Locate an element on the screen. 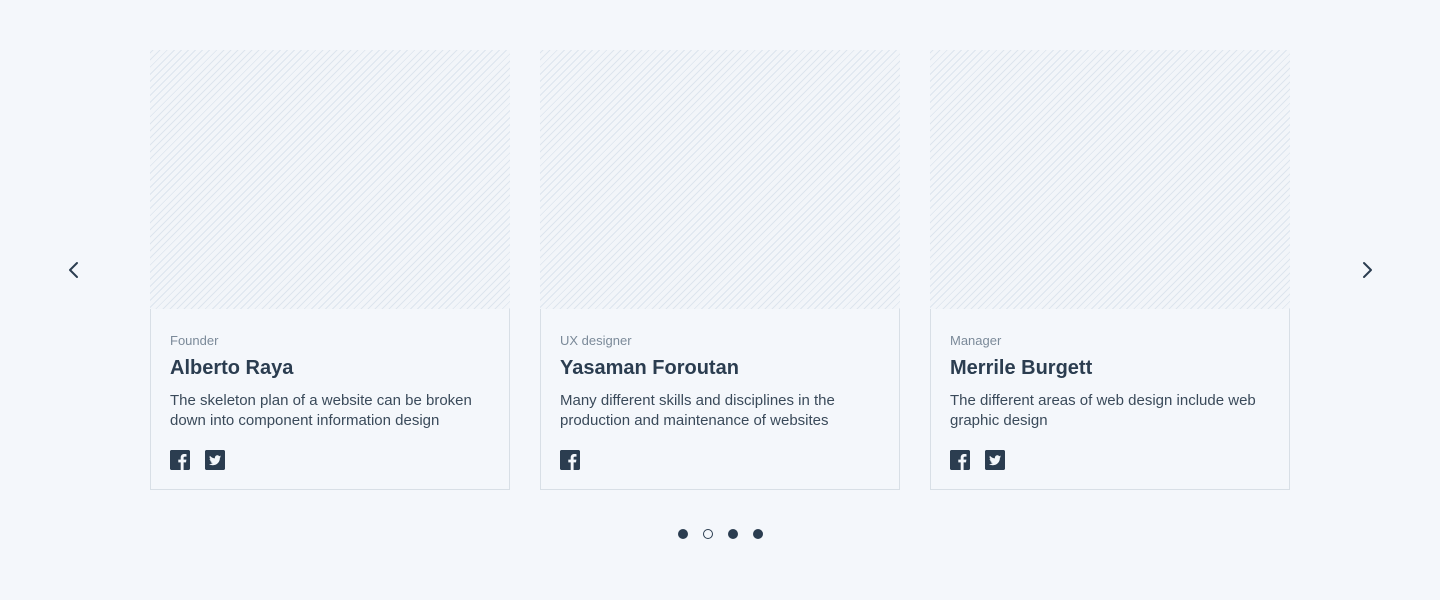 The height and width of the screenshot is (600, 1440). member-role: Manager is located at coordinates (976, 340).